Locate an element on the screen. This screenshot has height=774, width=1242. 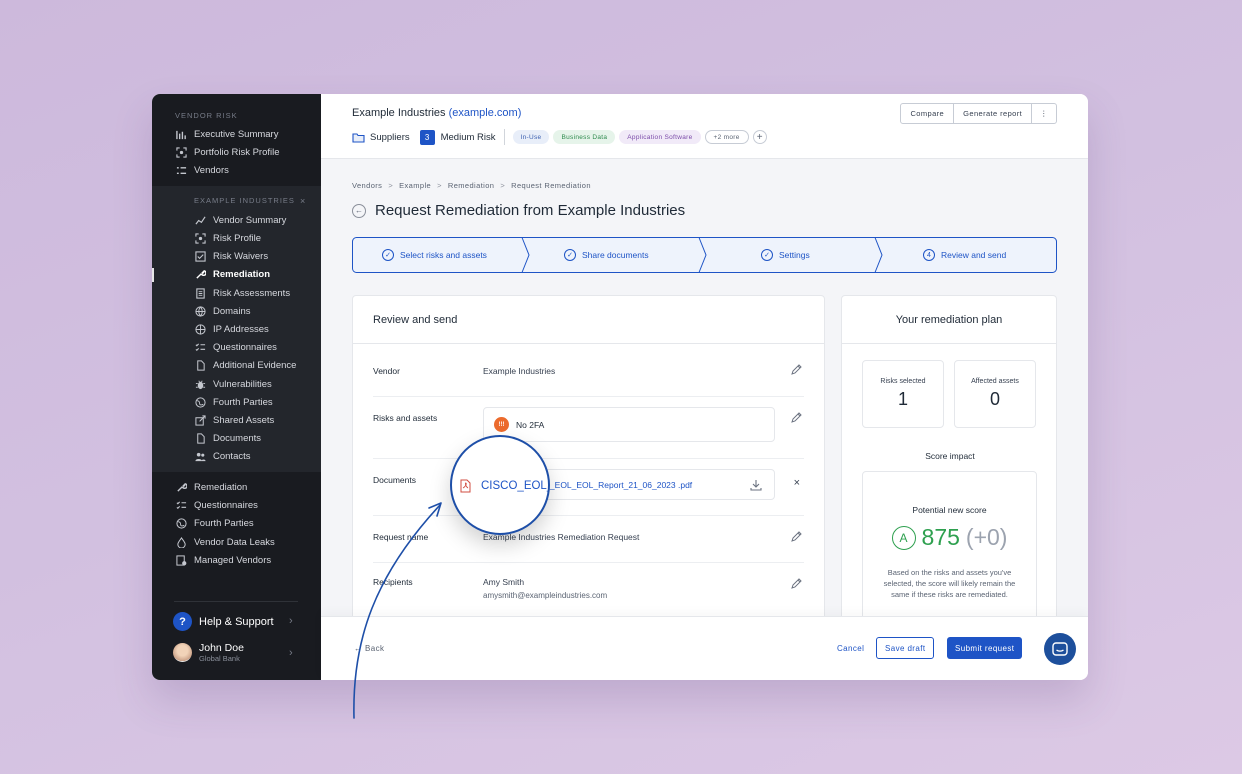
sidebar-item-ip-addresses: IP Addresses is located at coordinates (231, 329).